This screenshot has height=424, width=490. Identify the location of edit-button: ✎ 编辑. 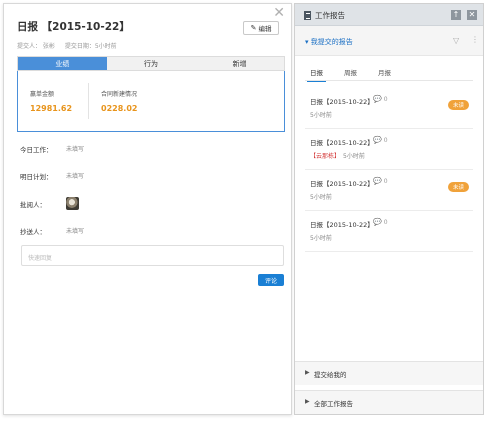
(261, 28).